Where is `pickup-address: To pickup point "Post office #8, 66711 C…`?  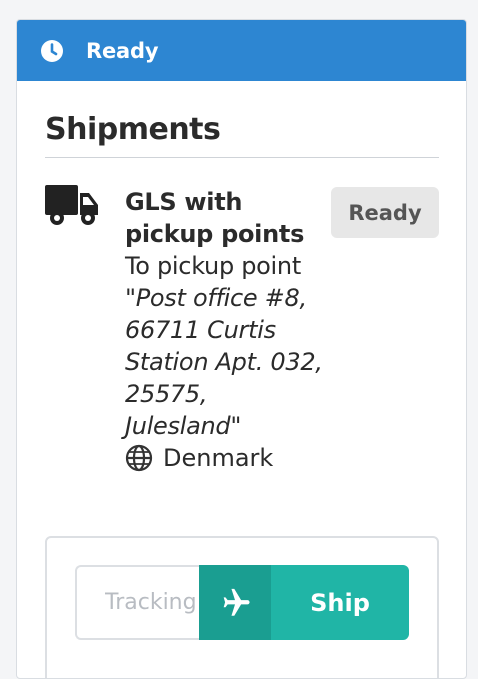
pickup-address: To pickup point "Post office #8, 66711 C… is located at coordinates (225, 346).